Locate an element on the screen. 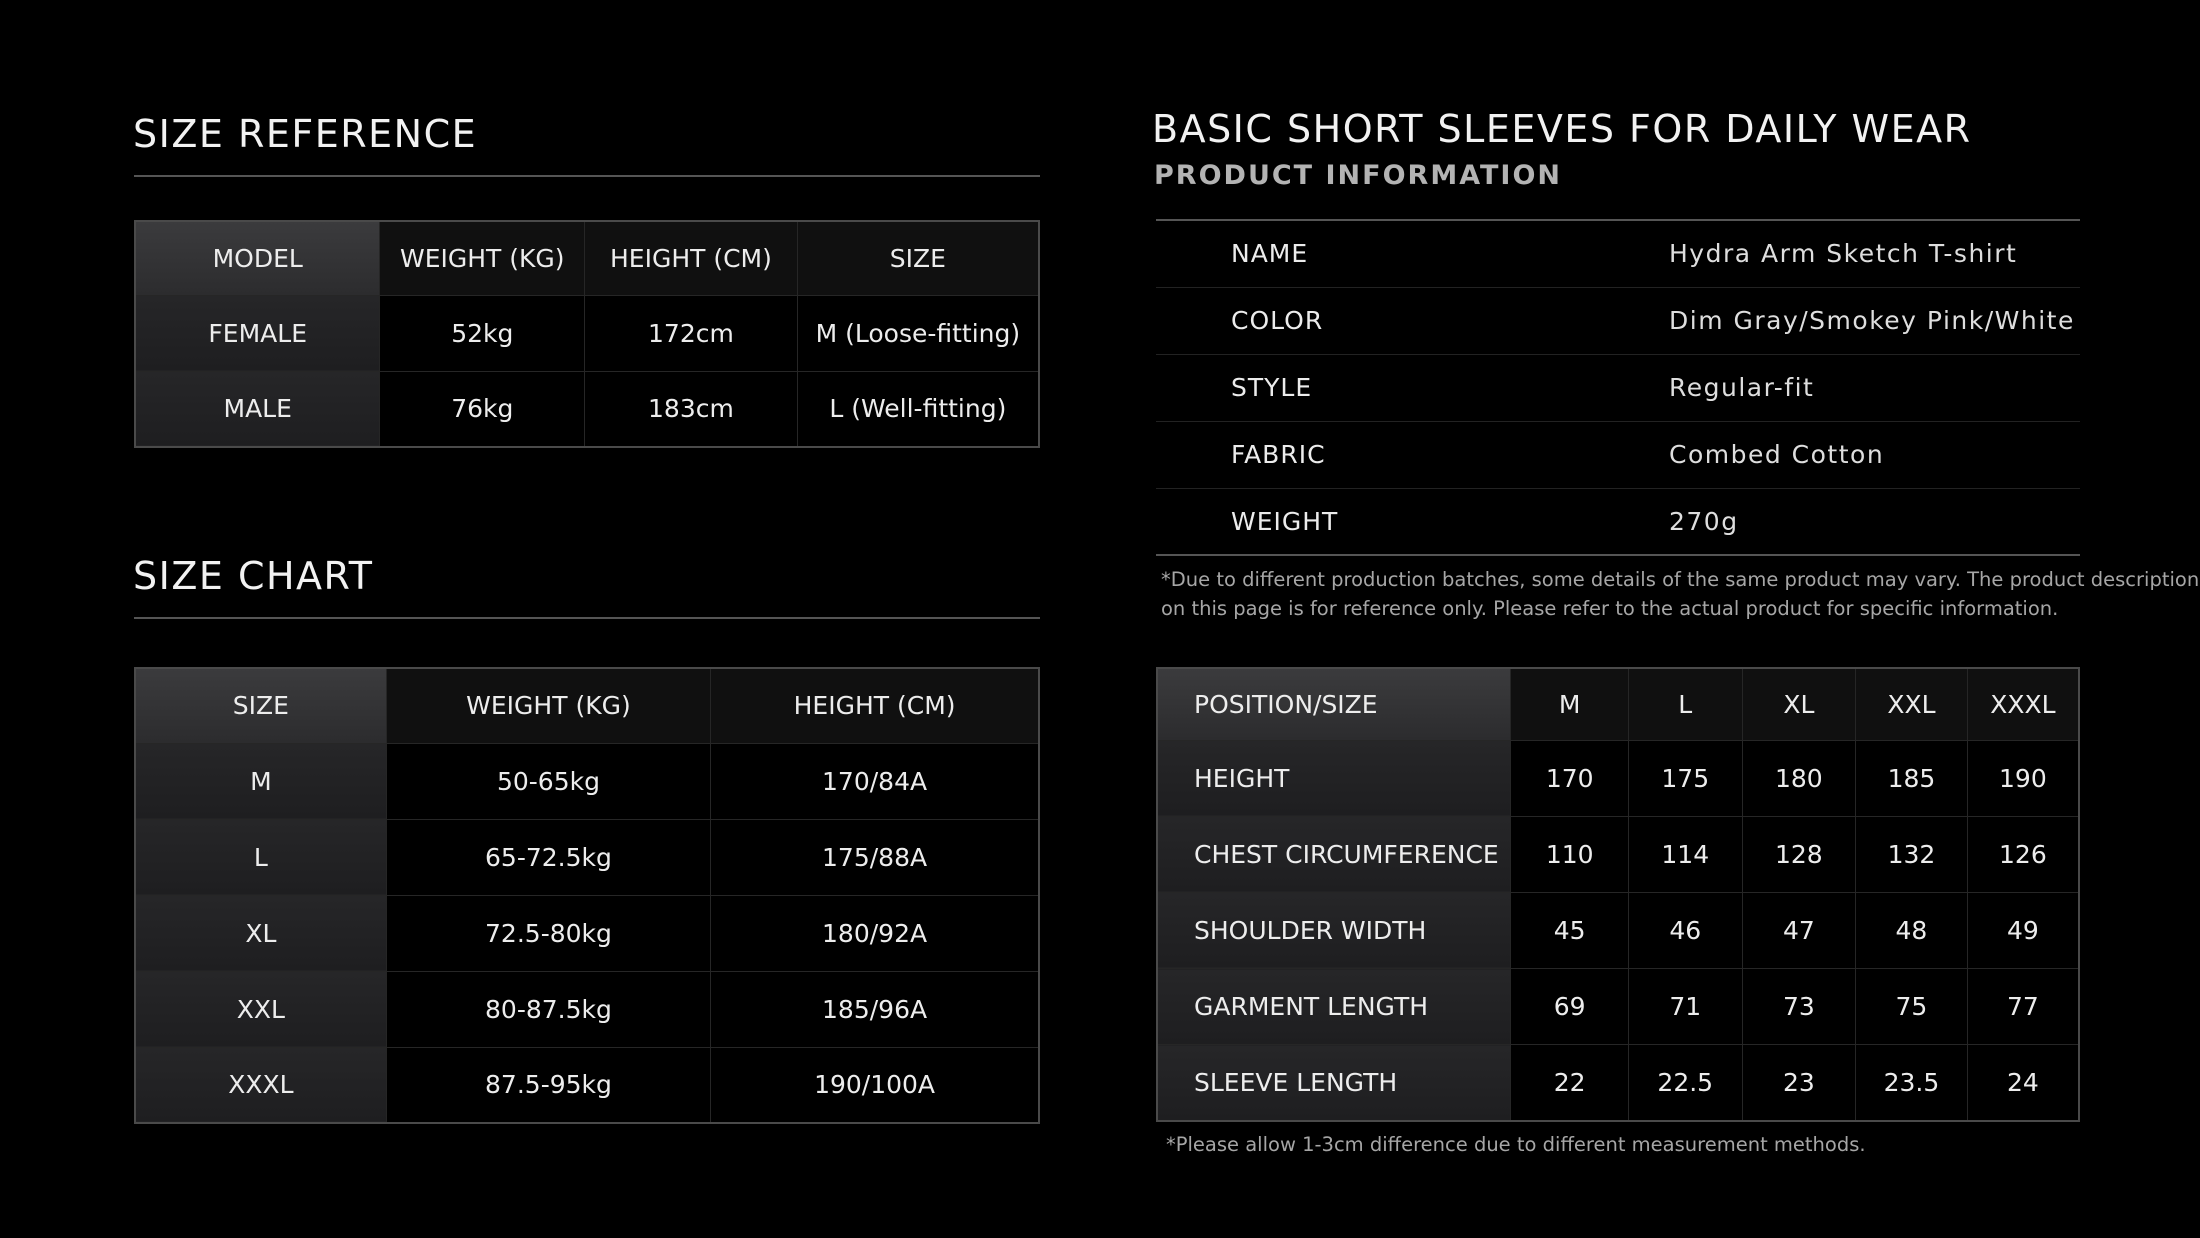 This screenshot has width=2200, height=1238. header-cell: M is located at coordinates (1569, 704).